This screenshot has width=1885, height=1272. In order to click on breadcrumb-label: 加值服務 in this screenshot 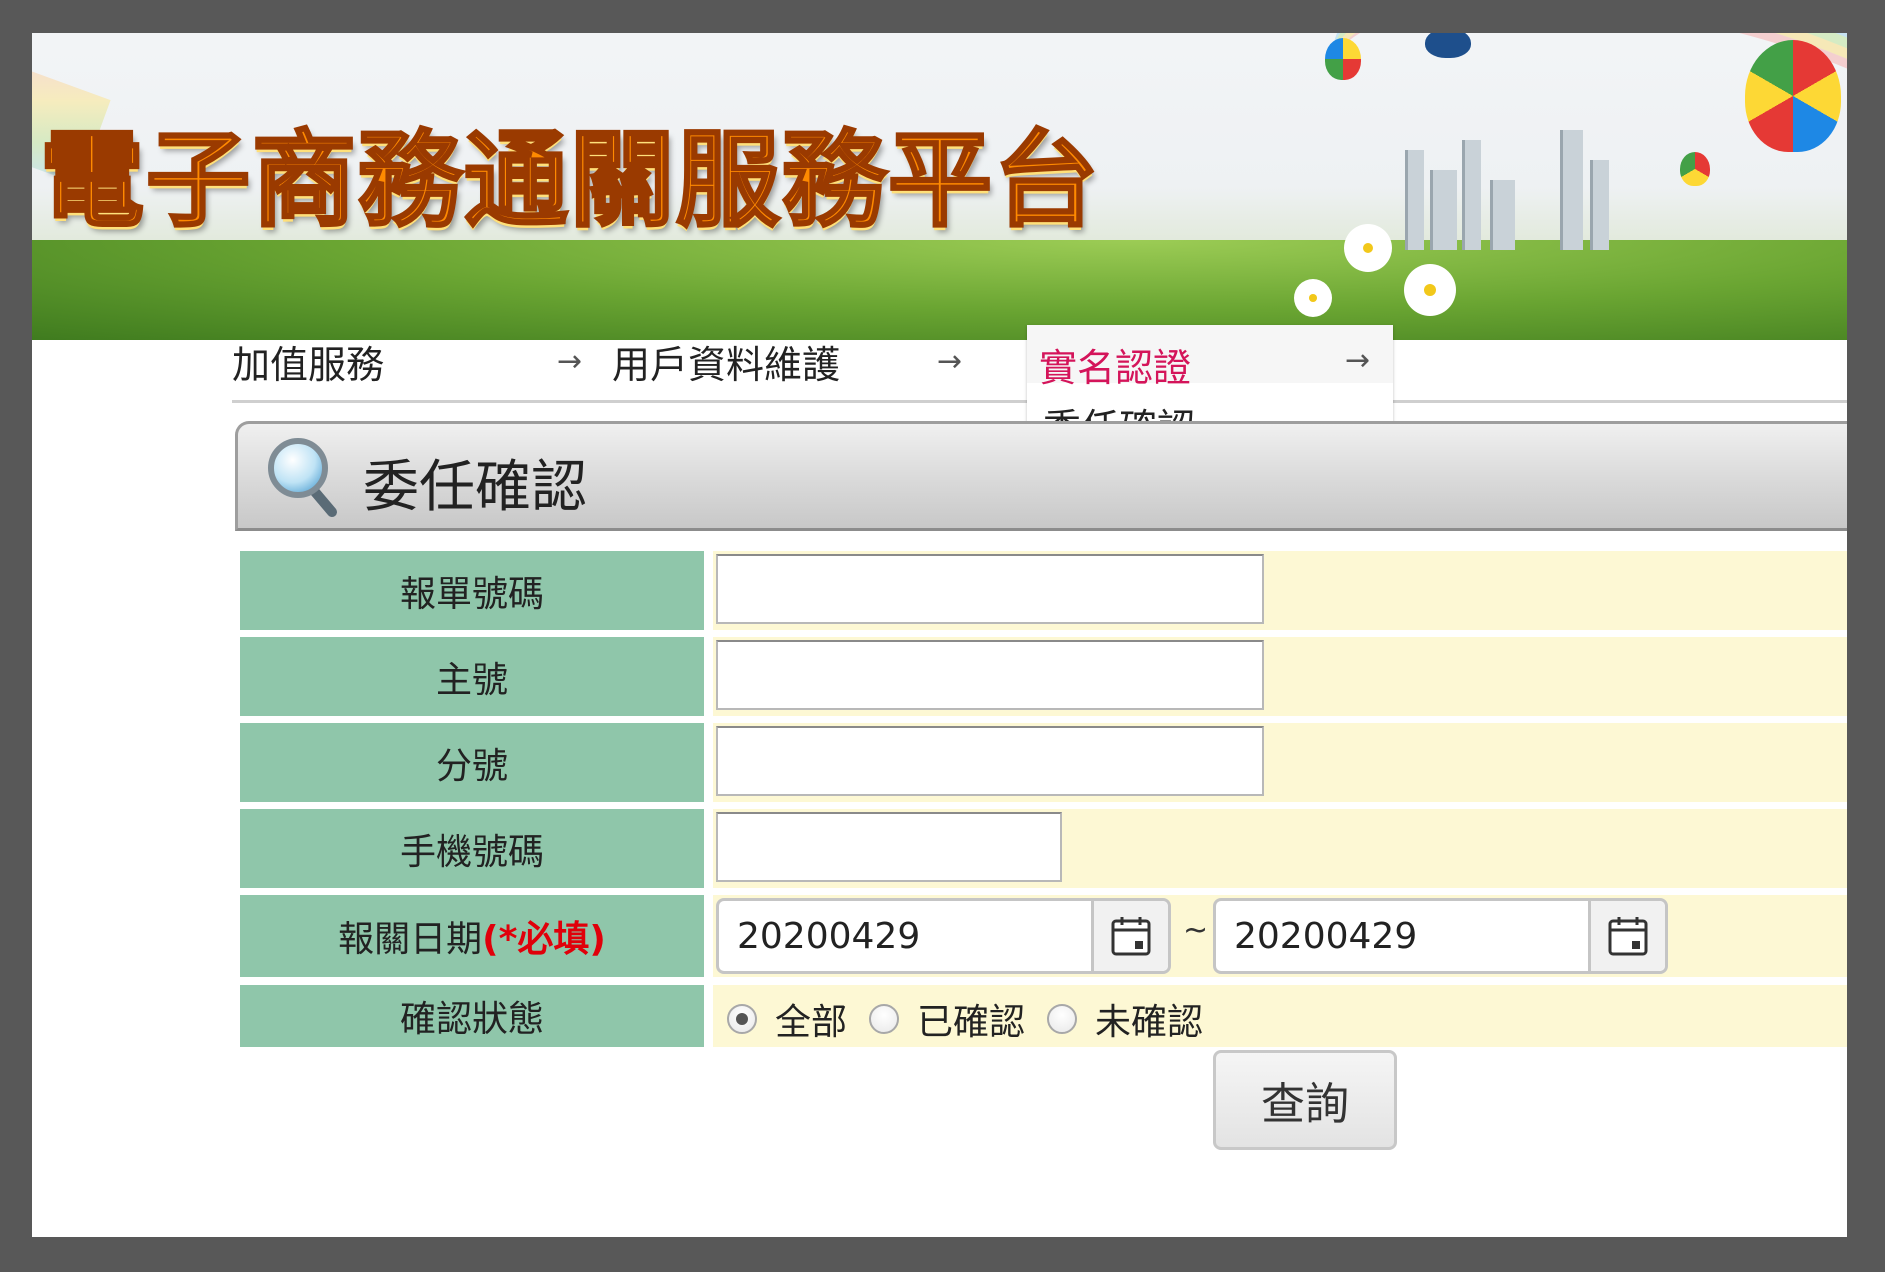, I will do `click(308, 364)`.